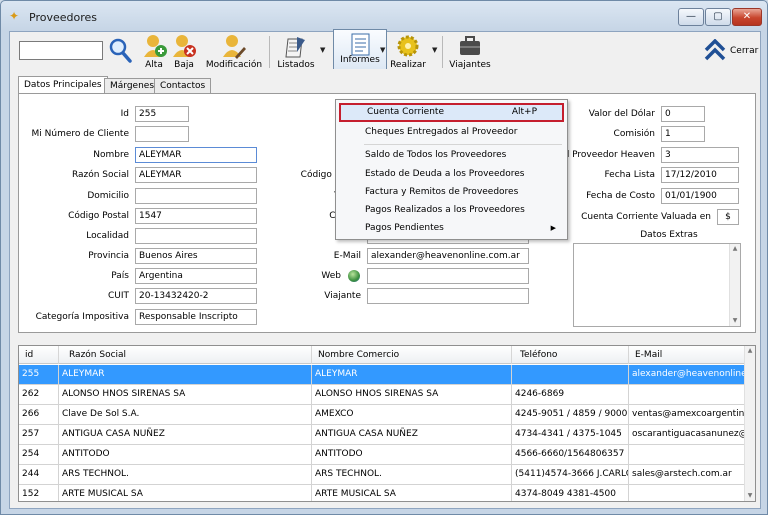 Image resolution: width=768 pixels, height=515 pixels. I want to click on pais-field: Argentina, so click(196, 276).